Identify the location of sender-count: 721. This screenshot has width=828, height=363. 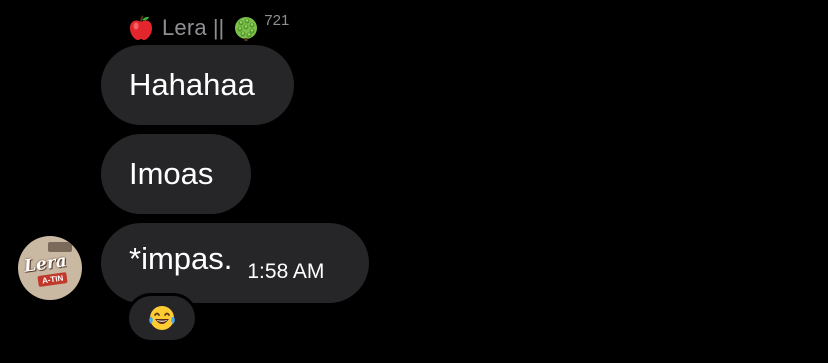
(277, 20).